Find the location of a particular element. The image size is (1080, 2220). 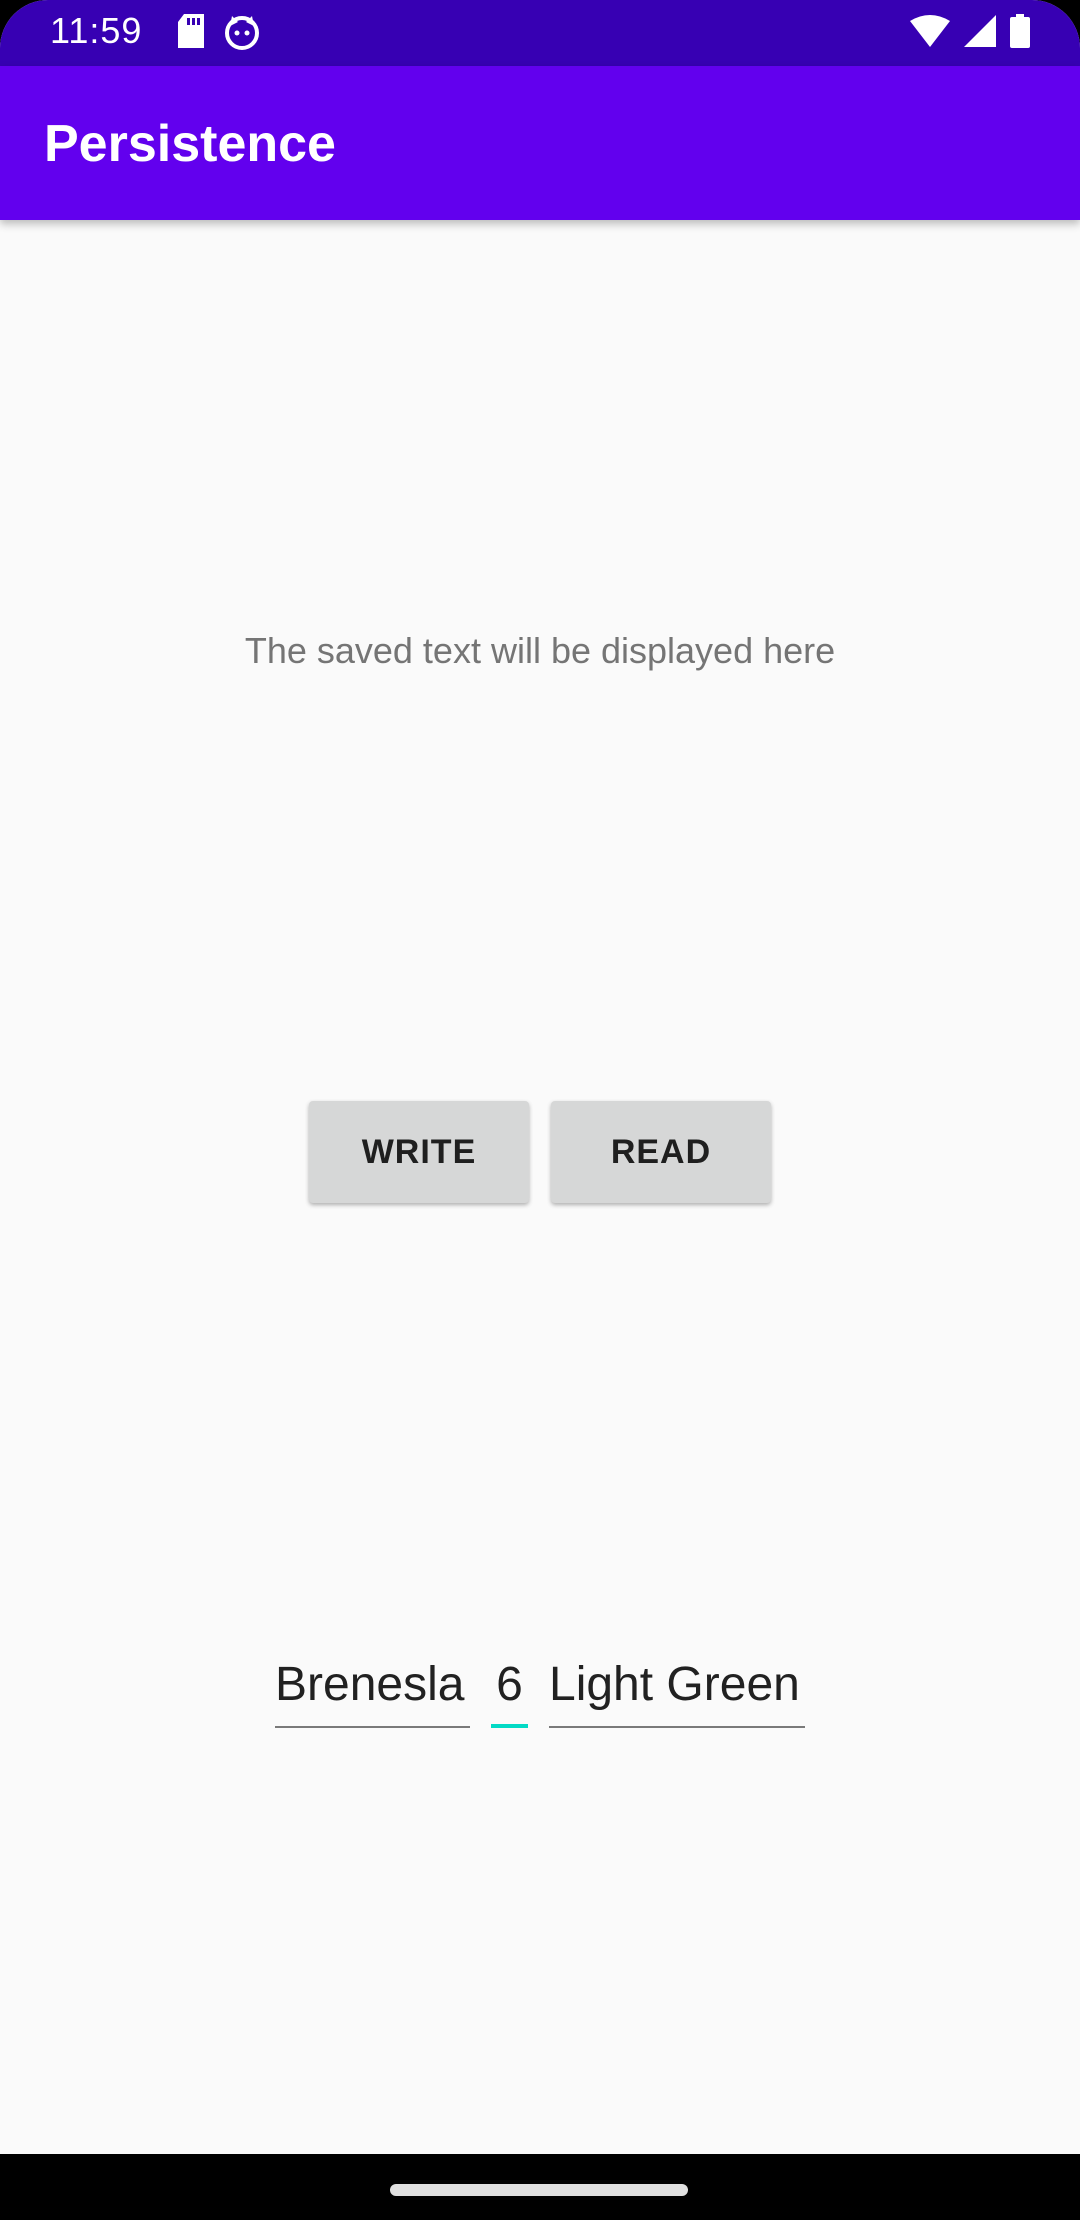

app-bar: Persistence is located at coordinates (540, 143).